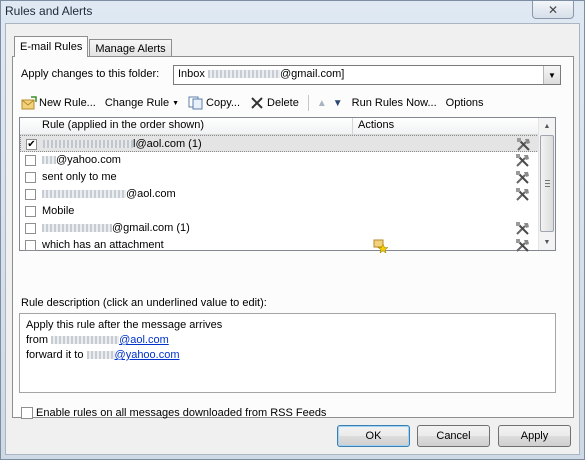 The width and height of the screenshot is (585, 460). I want to click on rule-row: @aol.com, so click(287, 194).